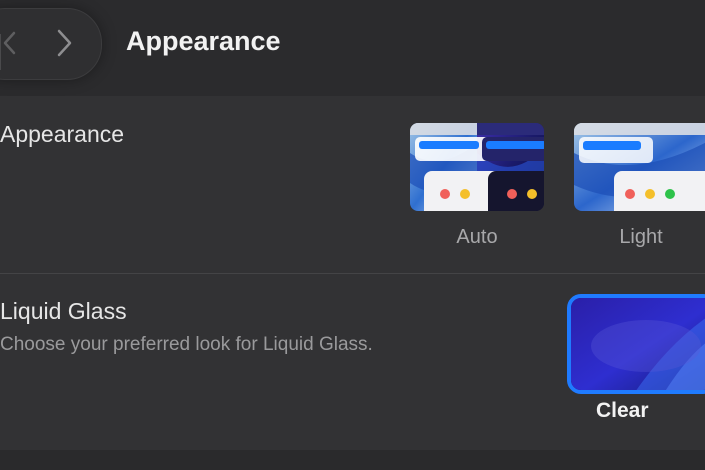 The image size is (705, 470). I want to click on liquid-glass-option-clear, so click(636, 344).